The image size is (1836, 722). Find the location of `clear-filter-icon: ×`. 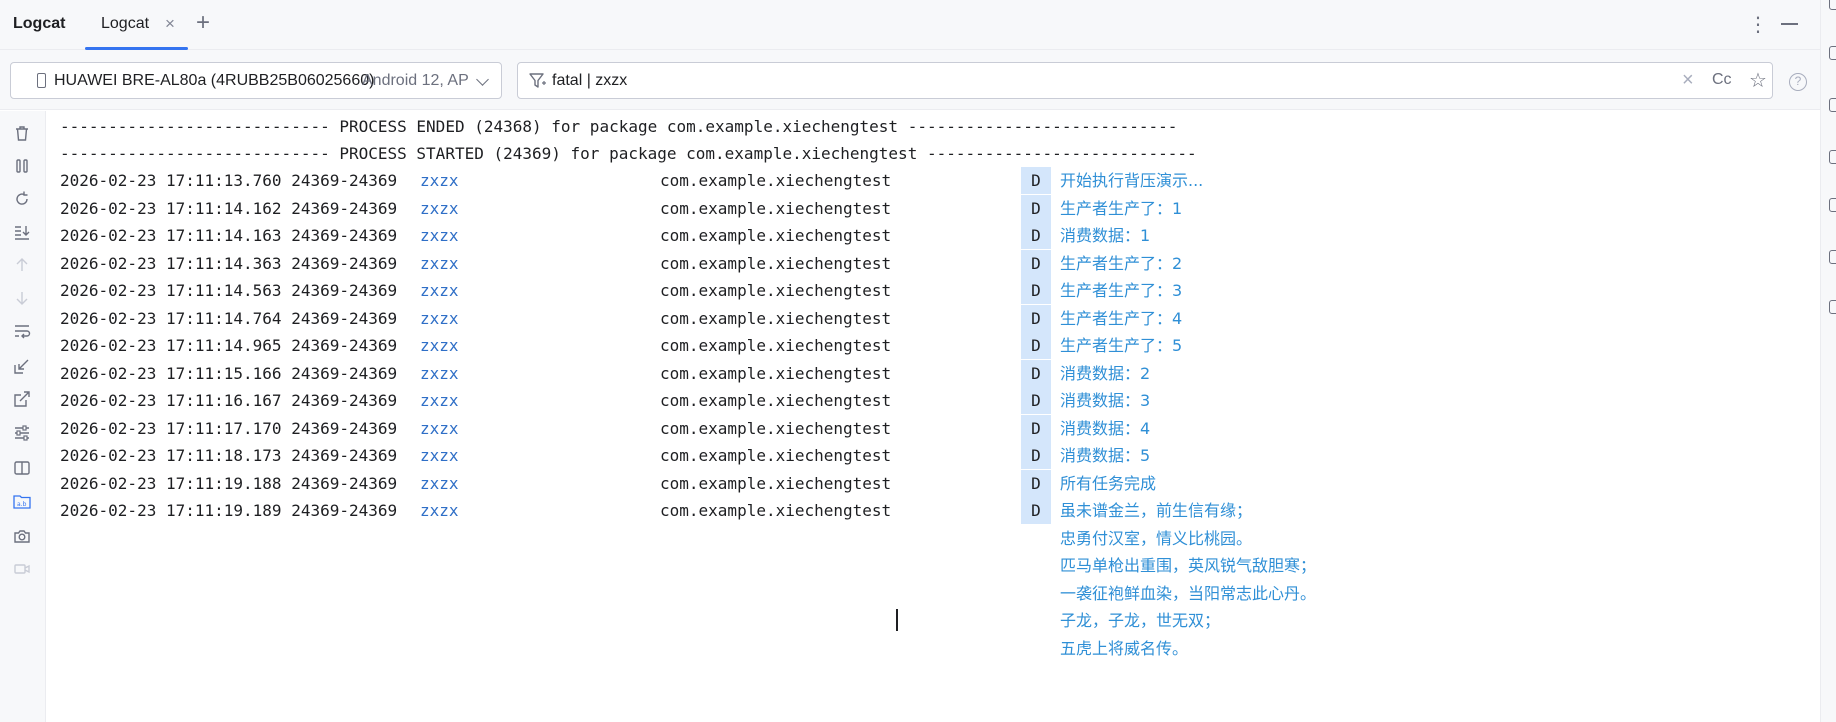

clear-filter-icon: × is located at coordinates (1688, 80).